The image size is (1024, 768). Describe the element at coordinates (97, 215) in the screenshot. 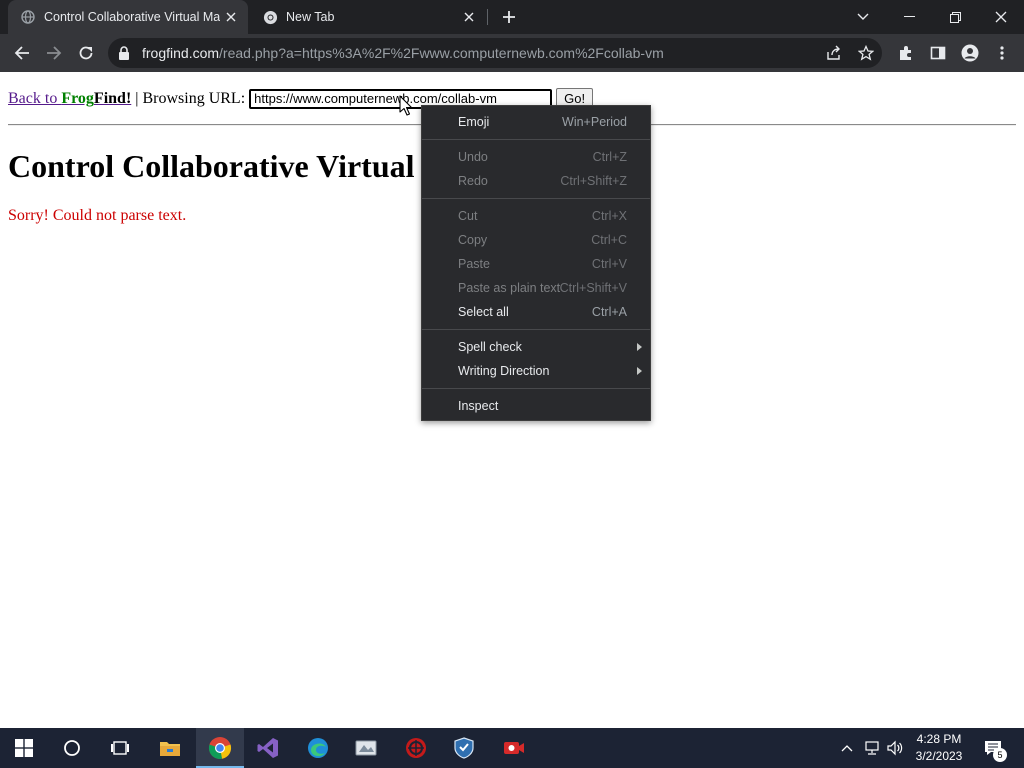

I see `error-message: Sorry! Could not parse text.` at that location.